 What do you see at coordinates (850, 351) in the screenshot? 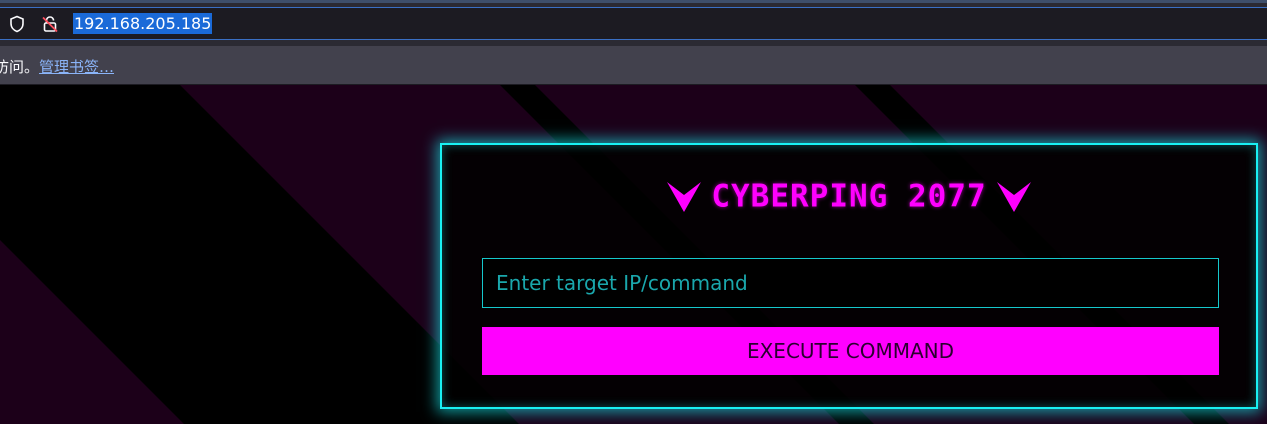
I see `execute-command-button: EXECUTE COMMAND` at bounding box center [850, 351].